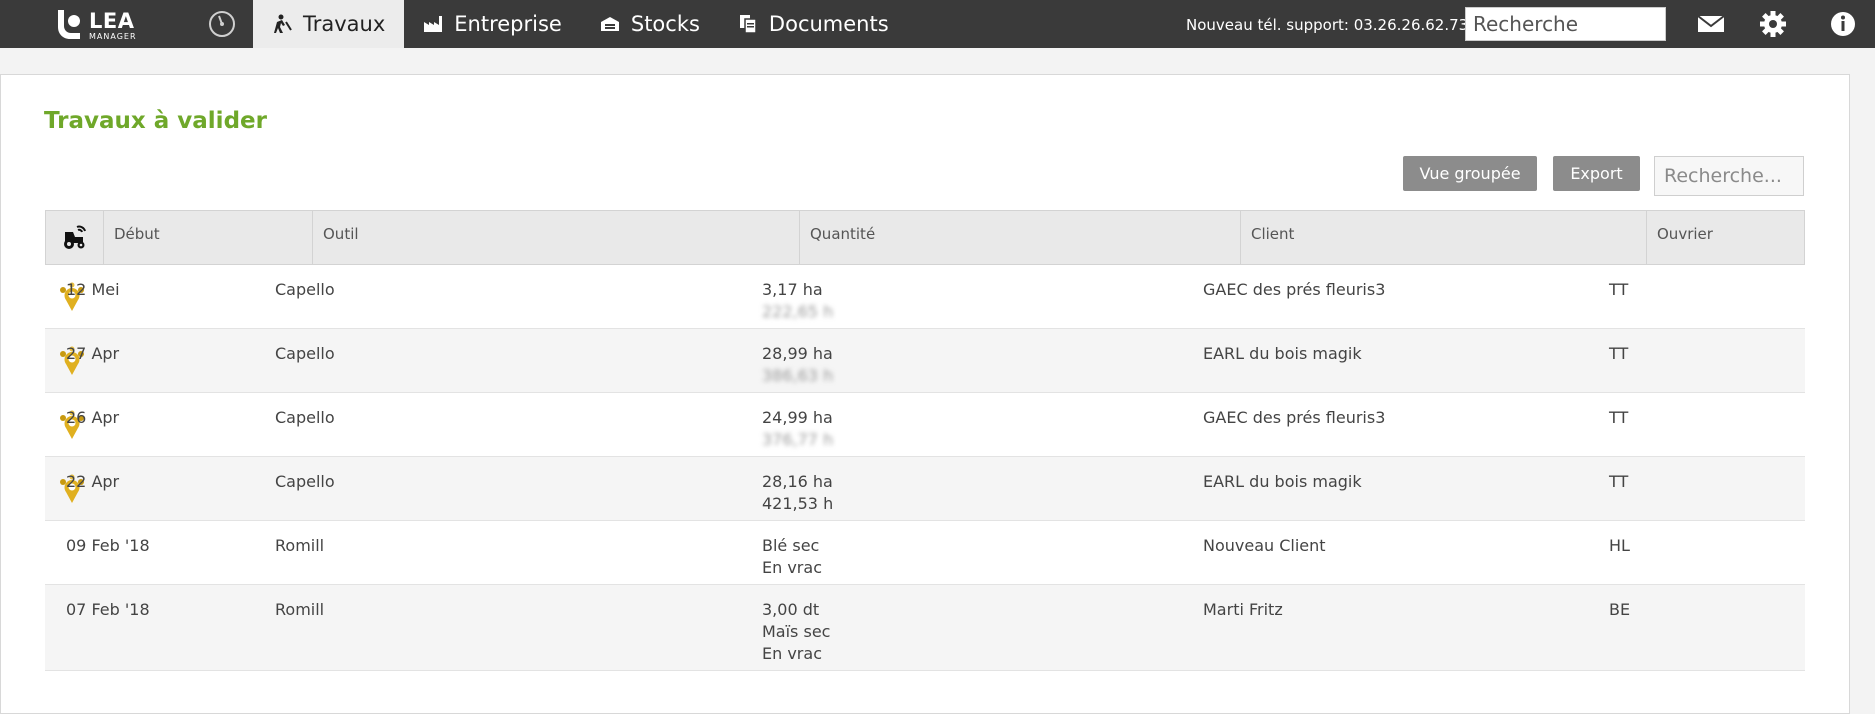 The image size is (1875, 714). Describe the element at coordinates (433, 24) in the screenshot. I see `factory-icon` at that location.